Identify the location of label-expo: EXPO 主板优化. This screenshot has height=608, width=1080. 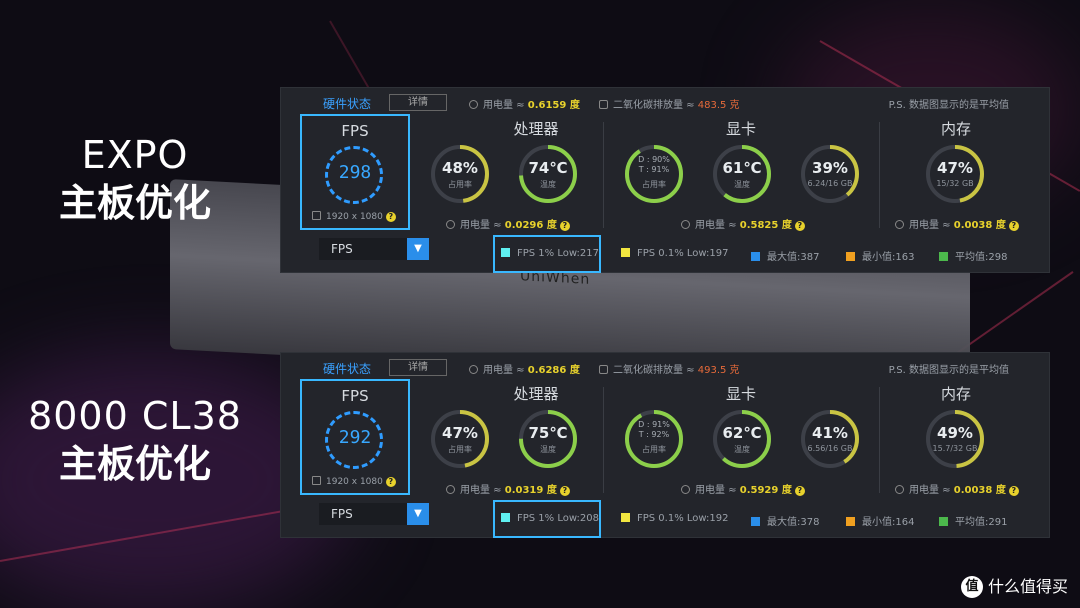
(135, 180).